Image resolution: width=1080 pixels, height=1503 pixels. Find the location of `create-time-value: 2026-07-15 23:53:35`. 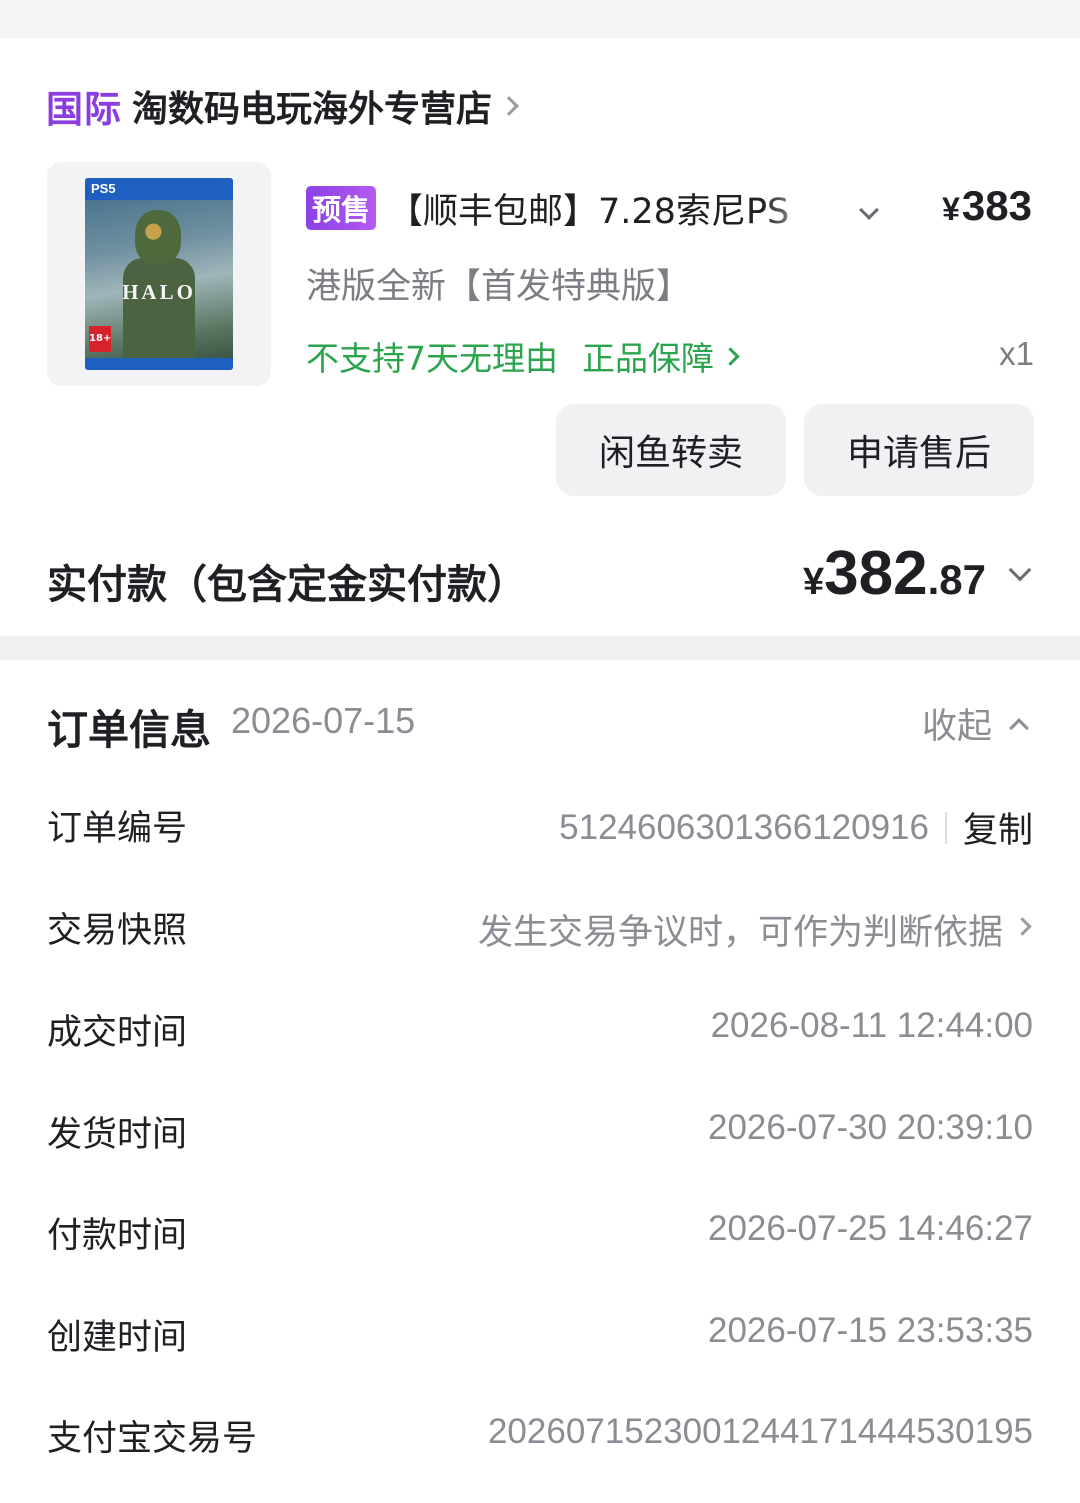

create-time-value: 2026-07-15 23:53:35 is located at coordinates (870, 1330).